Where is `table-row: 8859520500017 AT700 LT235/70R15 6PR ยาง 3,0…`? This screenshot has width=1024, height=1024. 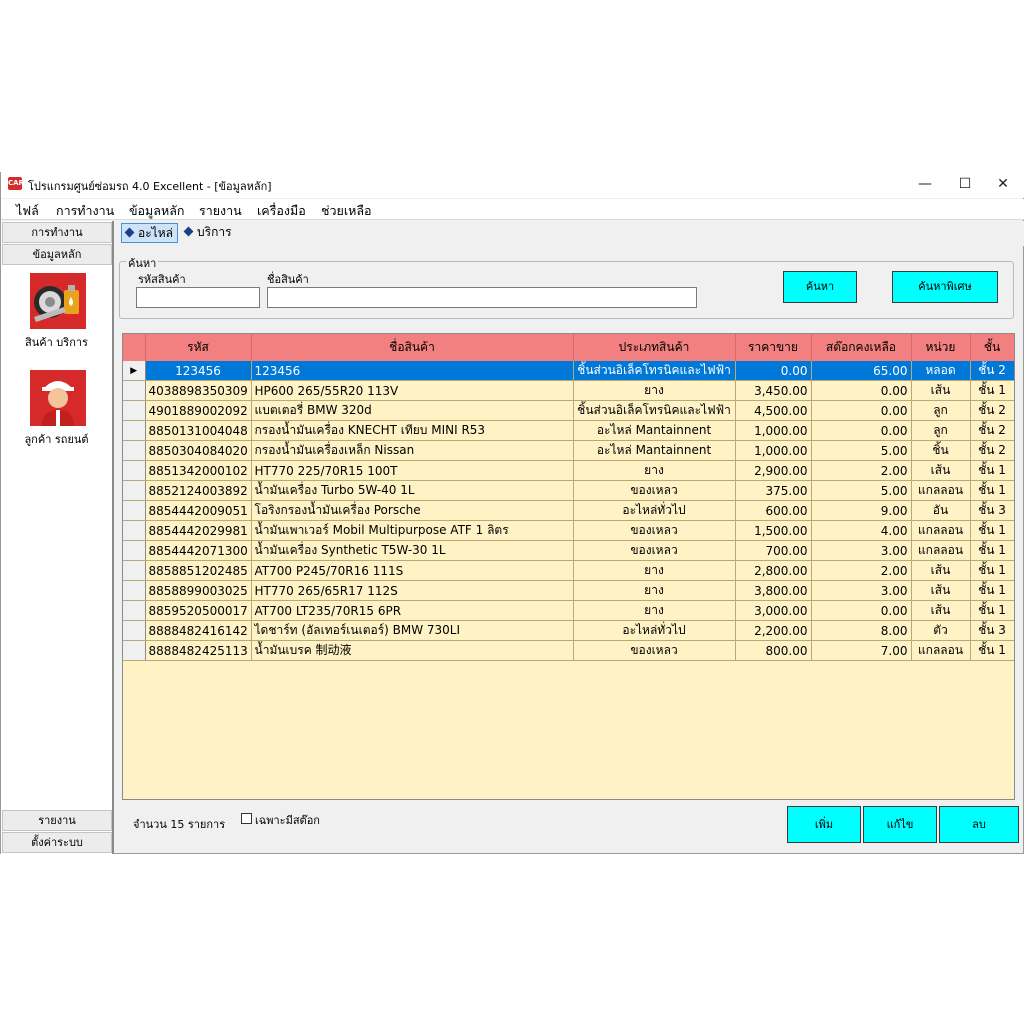 table-row: 8859520500017 AT700 LT235/70R15 6PR ยาง 3,0… is located at coordinates (568, 611).